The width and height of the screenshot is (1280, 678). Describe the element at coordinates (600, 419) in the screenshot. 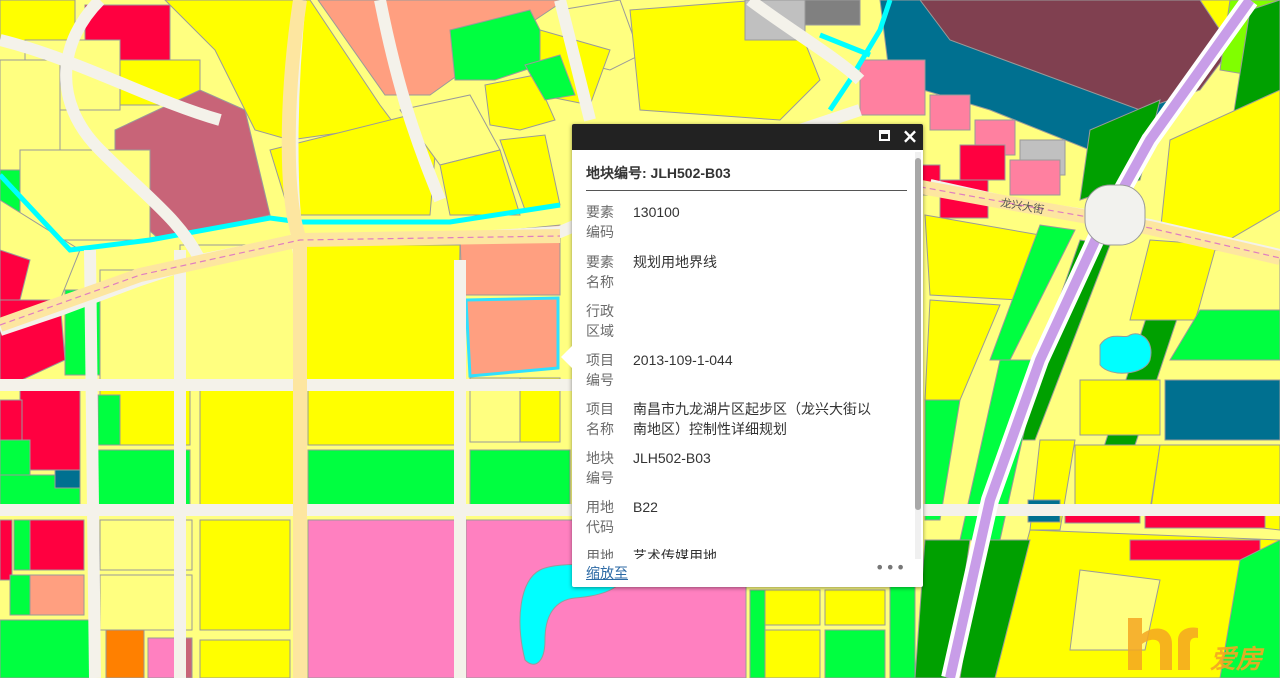

I see `attribute-key: 项目名称` at that location.